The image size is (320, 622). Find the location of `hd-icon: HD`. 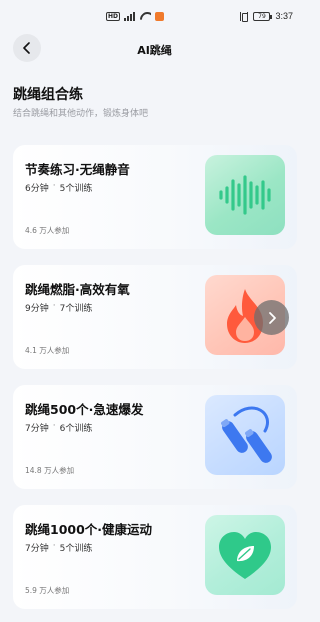

hd-icon: HD is located at coordinates (113, 16).